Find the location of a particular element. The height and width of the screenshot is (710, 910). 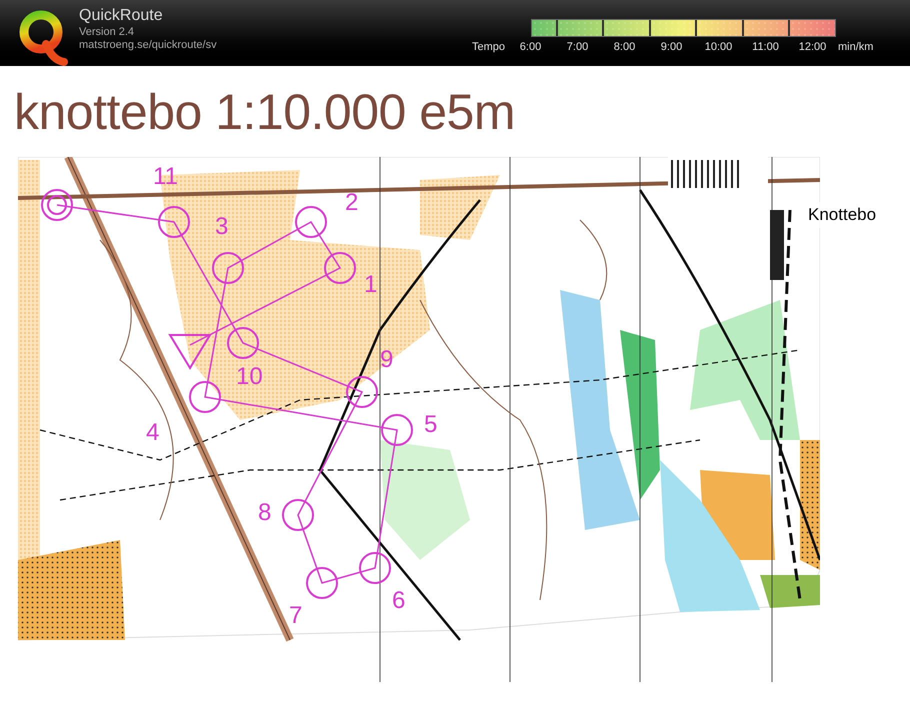

control-number: 3 is located at coordinates (221, 227).